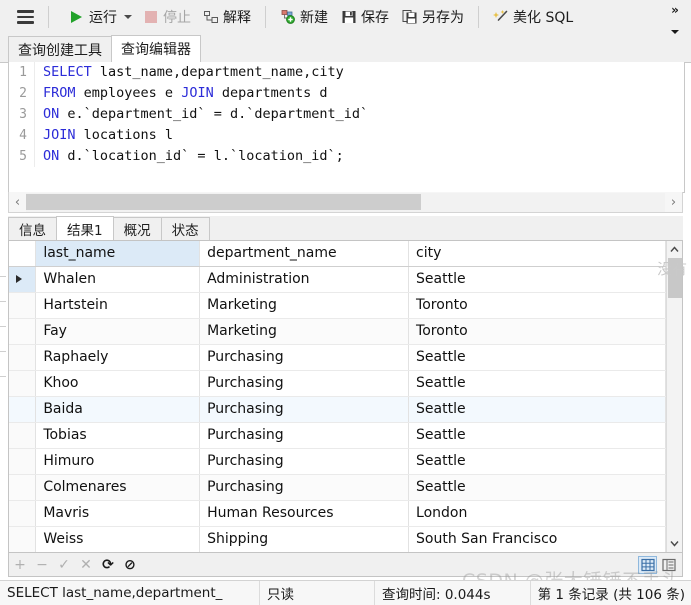 Image resolution: width=691 pixels, height=605 pixels. Describe the element at coordinates (317, 593) in the screenshot. I see `status-readonly: 只读` at that location.